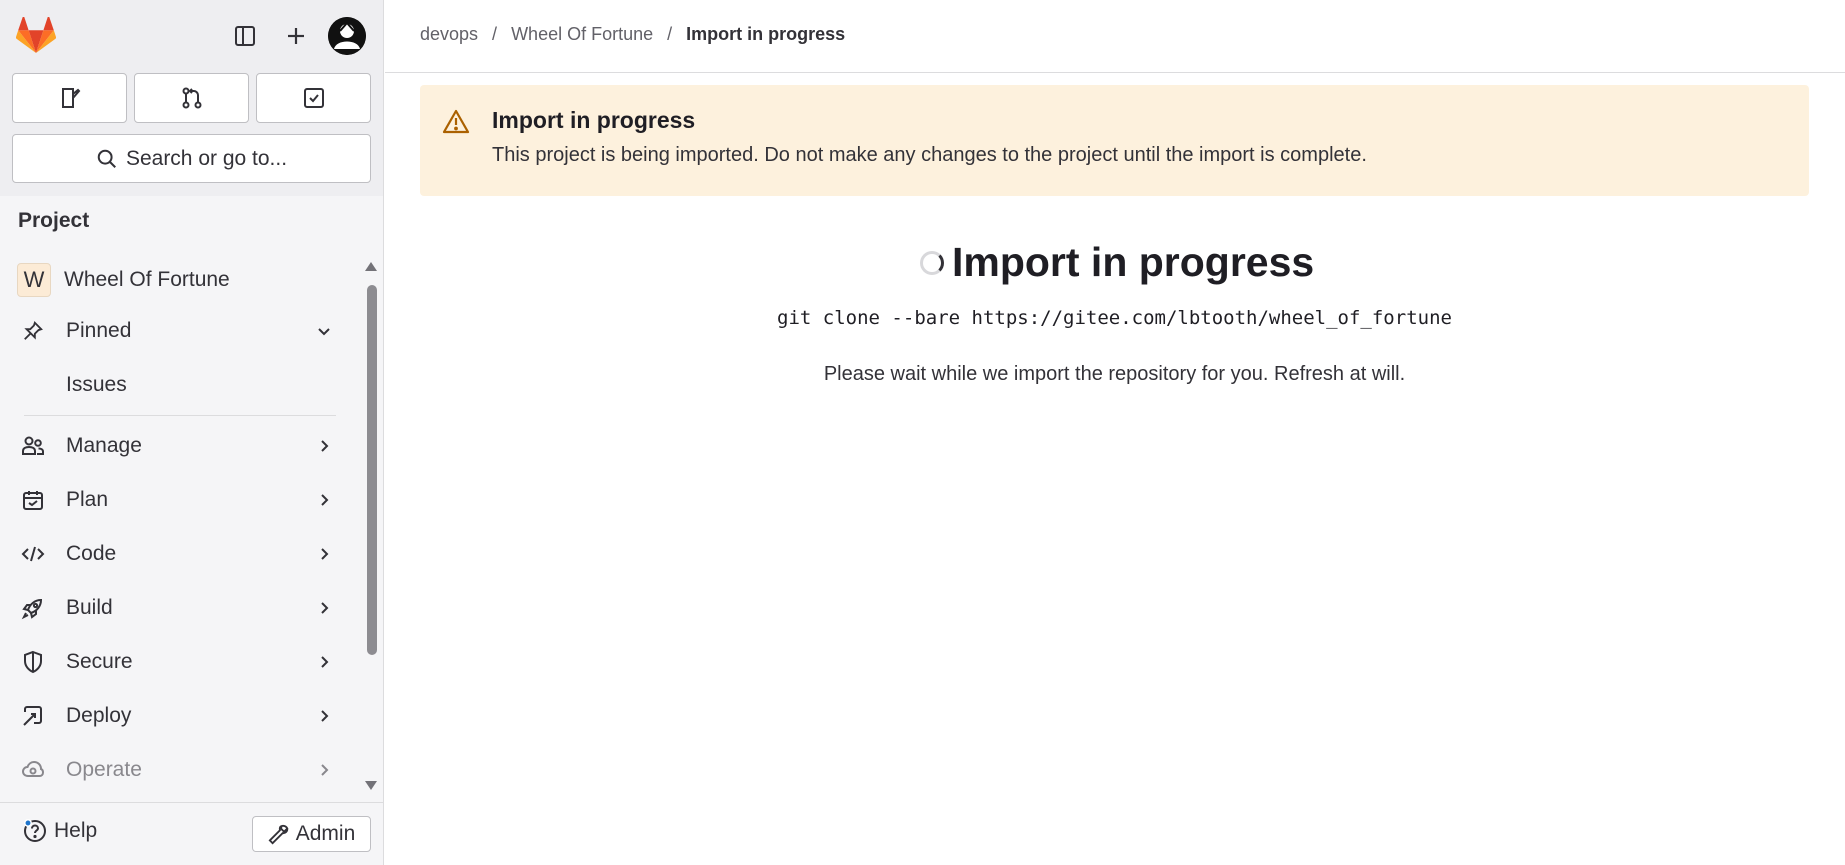 This screenshot has height=865, width=1845. I want to click on sidebar-item-plan: Plan, so click(179, 500).